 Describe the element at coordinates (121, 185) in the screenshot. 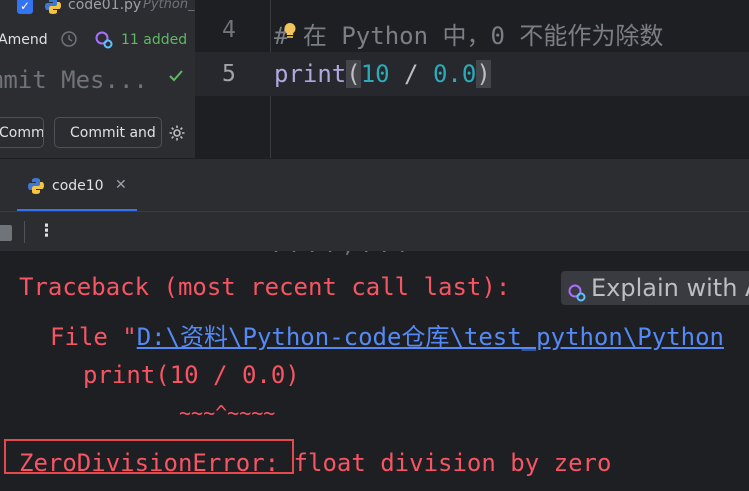

I see `close-icon: ✕` at that location.